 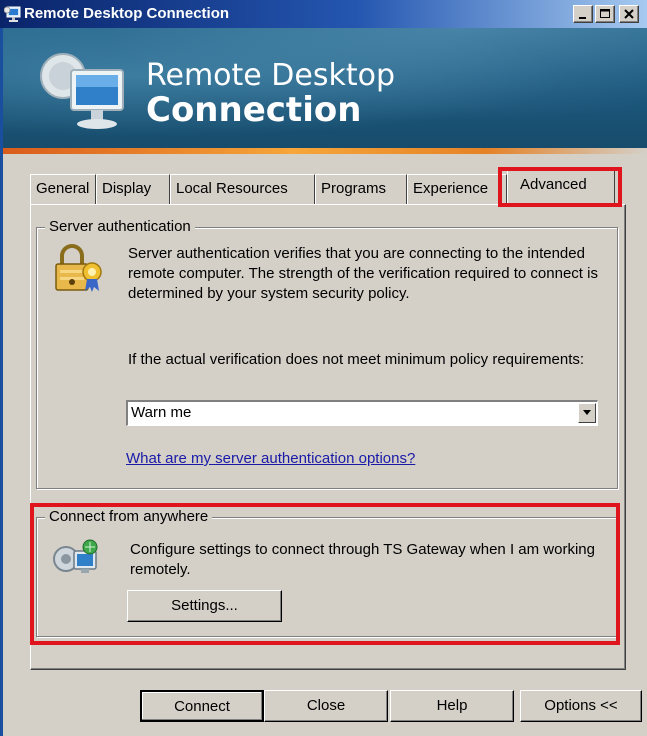 I want to click on tab-programs: Programs, so click(x=361, y=189).